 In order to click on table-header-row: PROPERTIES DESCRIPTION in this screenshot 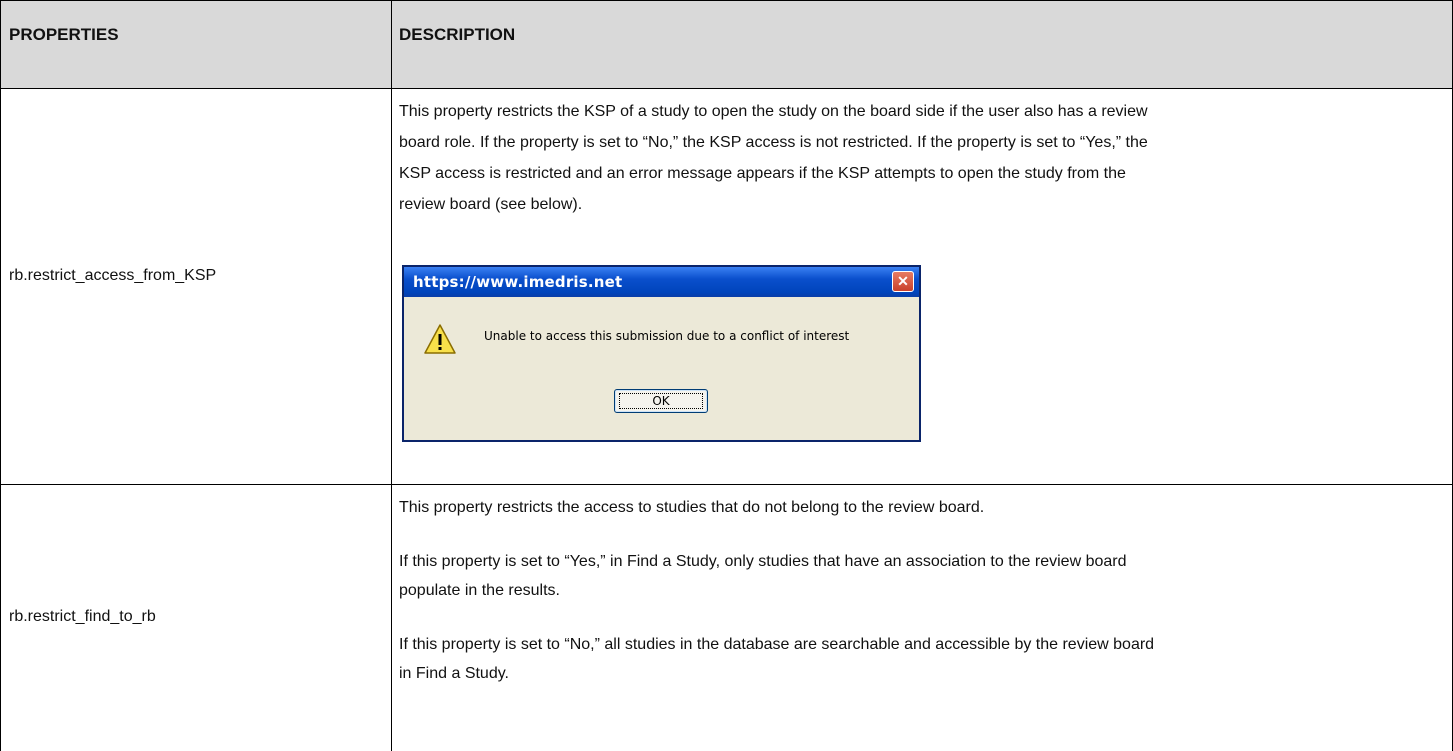, I will do `click(726, 44)`.